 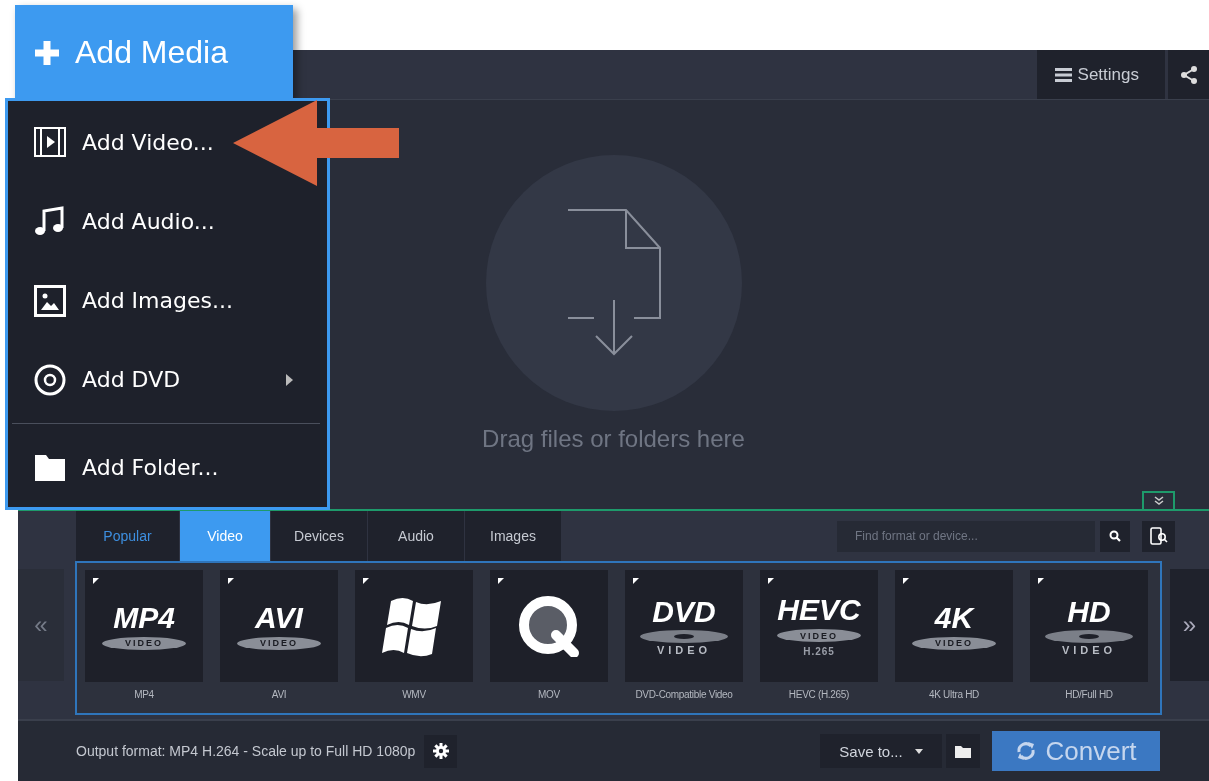 I want to click on double-chevron-icon, so click(x=1158, y=501).